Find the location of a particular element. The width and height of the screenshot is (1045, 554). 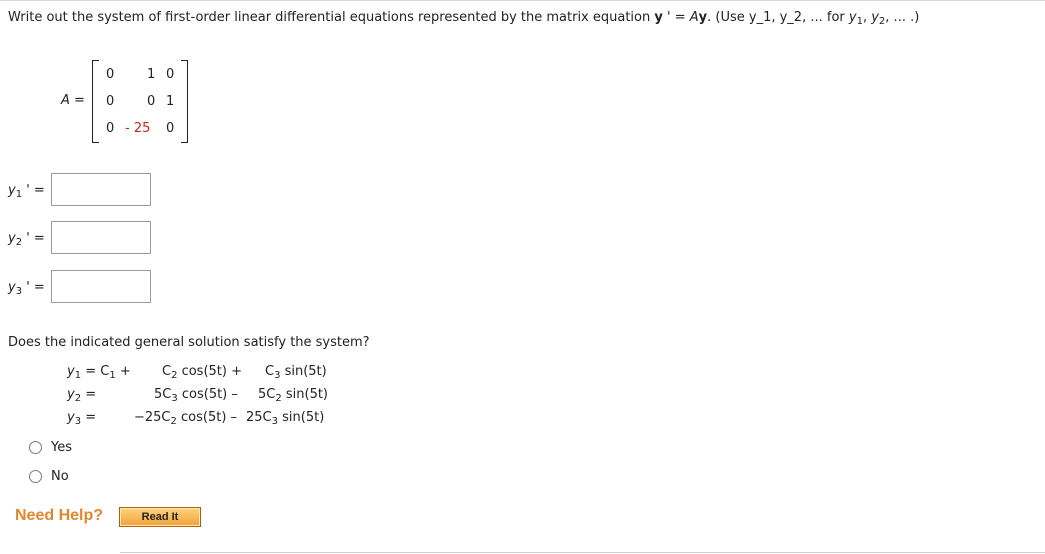

solution-y3-lhs: y3 = is located at coordinates (82, 418).